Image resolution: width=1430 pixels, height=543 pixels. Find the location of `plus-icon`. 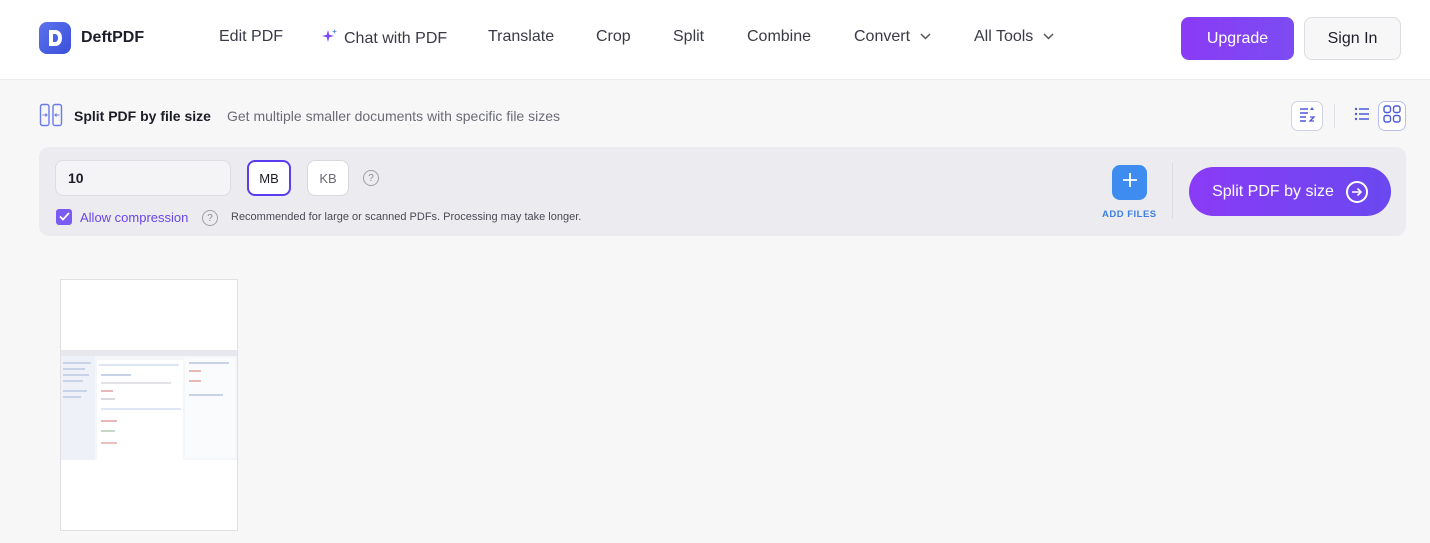

plus-icon is located at coordinates (1130, 182).